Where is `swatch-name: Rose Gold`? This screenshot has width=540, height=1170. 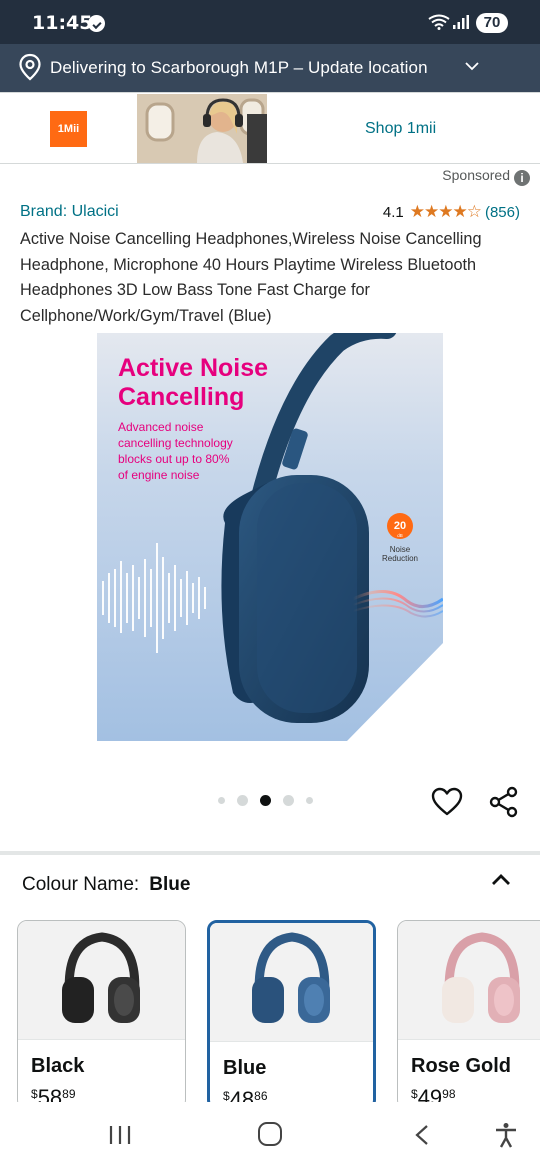
swatch-name: Rose Gold is located at coordinates (461, 1066).